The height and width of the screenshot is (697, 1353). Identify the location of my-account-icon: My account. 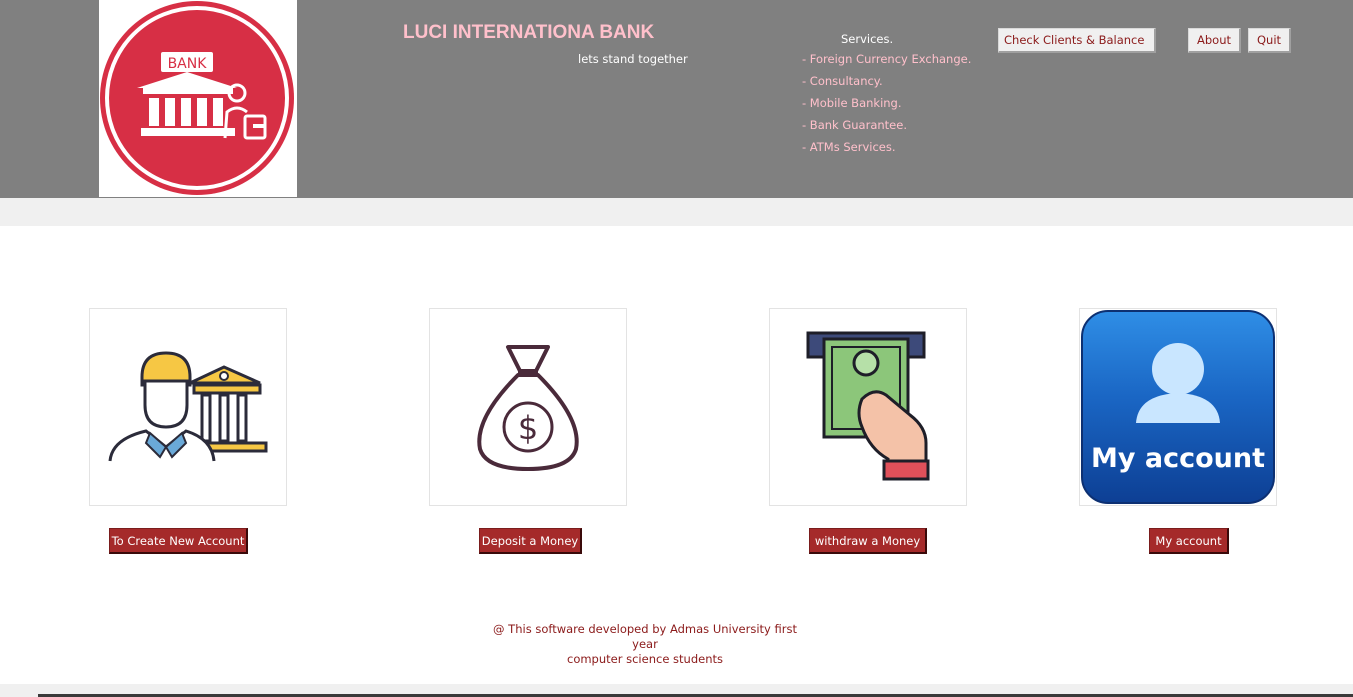
(1178, 407).